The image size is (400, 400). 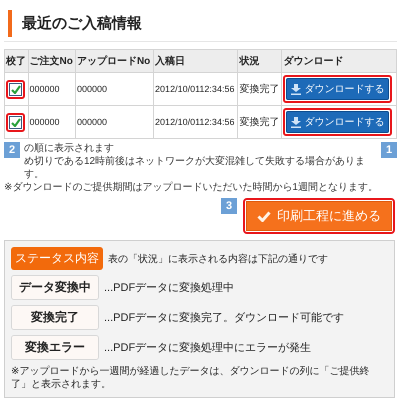 What do you see at coordinates (69, 148) in the screenshot?
I see `note-text: の順に表示されます` at bounding box center [69, 148].